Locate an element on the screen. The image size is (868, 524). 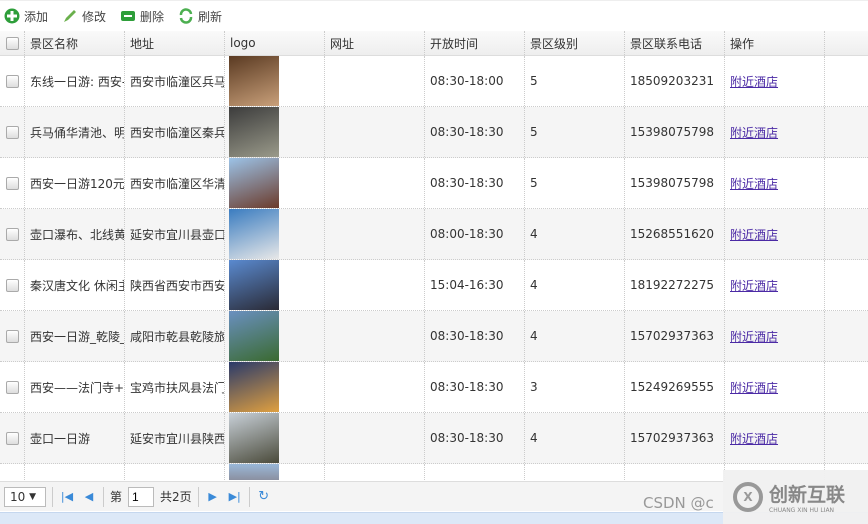
add-button: 添加 is located at coordinates (26, 16).